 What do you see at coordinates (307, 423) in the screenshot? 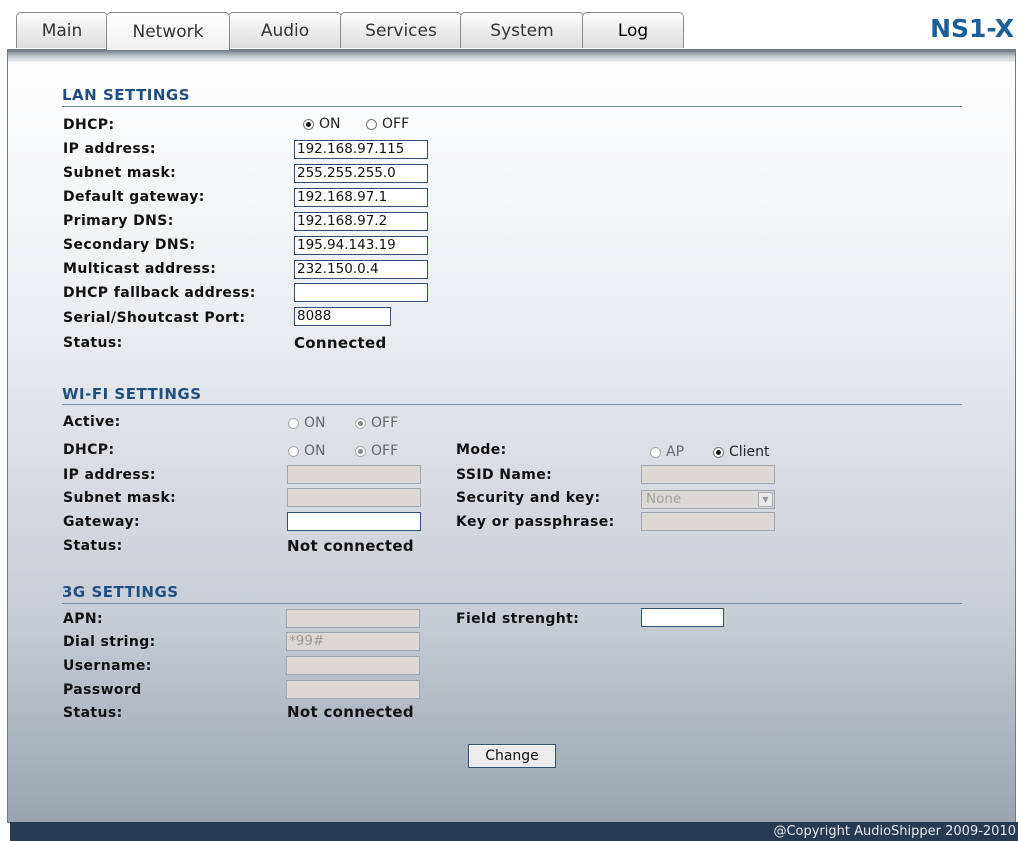
I see `wifi-active-on-radio: ON` at bounding box center [307, 423].